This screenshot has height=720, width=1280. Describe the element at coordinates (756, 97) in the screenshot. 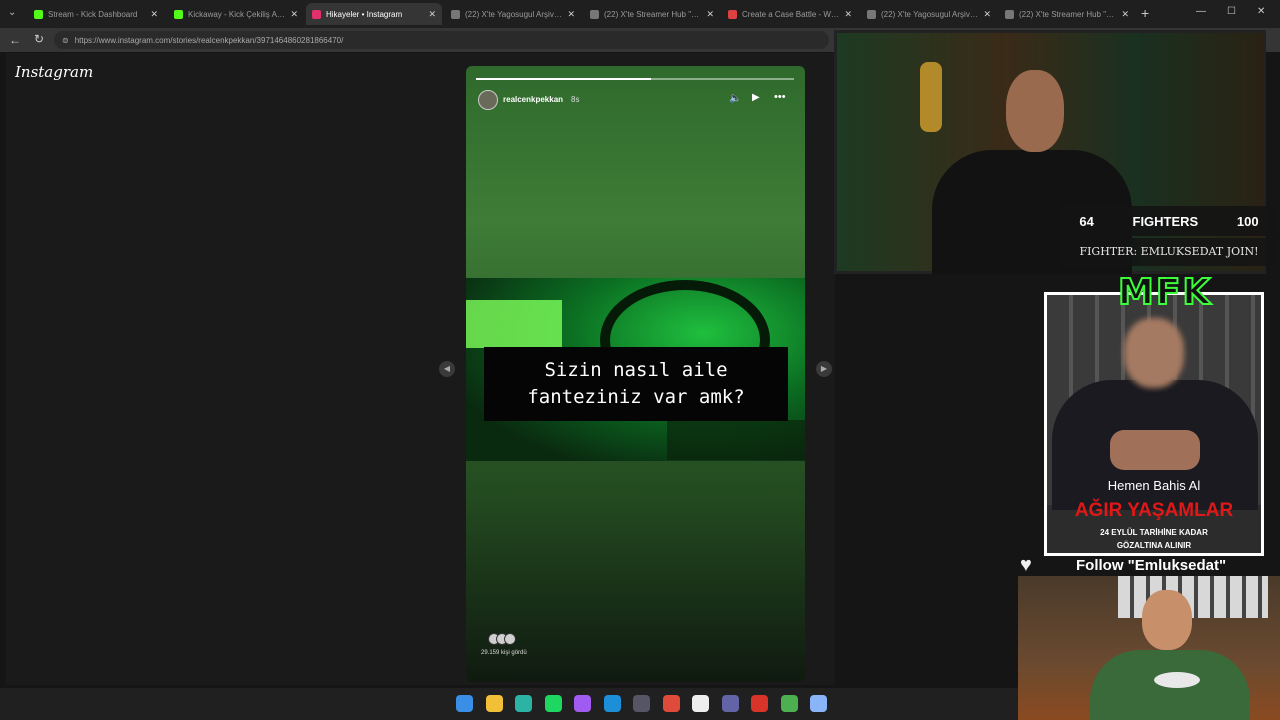

I see `pause-icon: ▶` at that location.